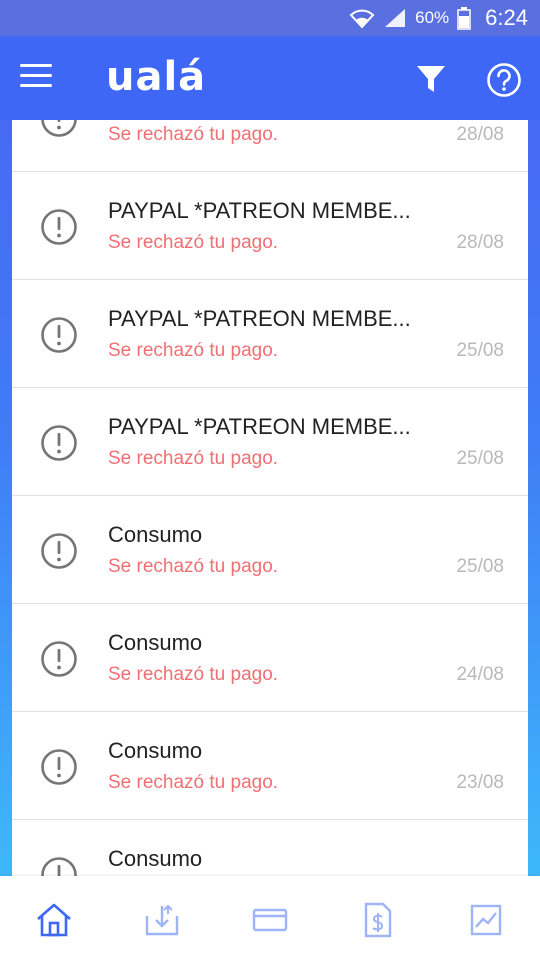  Describe the element at coordinates (156, 77) in the screenshot. I see `app-logo: ualá` at that location.